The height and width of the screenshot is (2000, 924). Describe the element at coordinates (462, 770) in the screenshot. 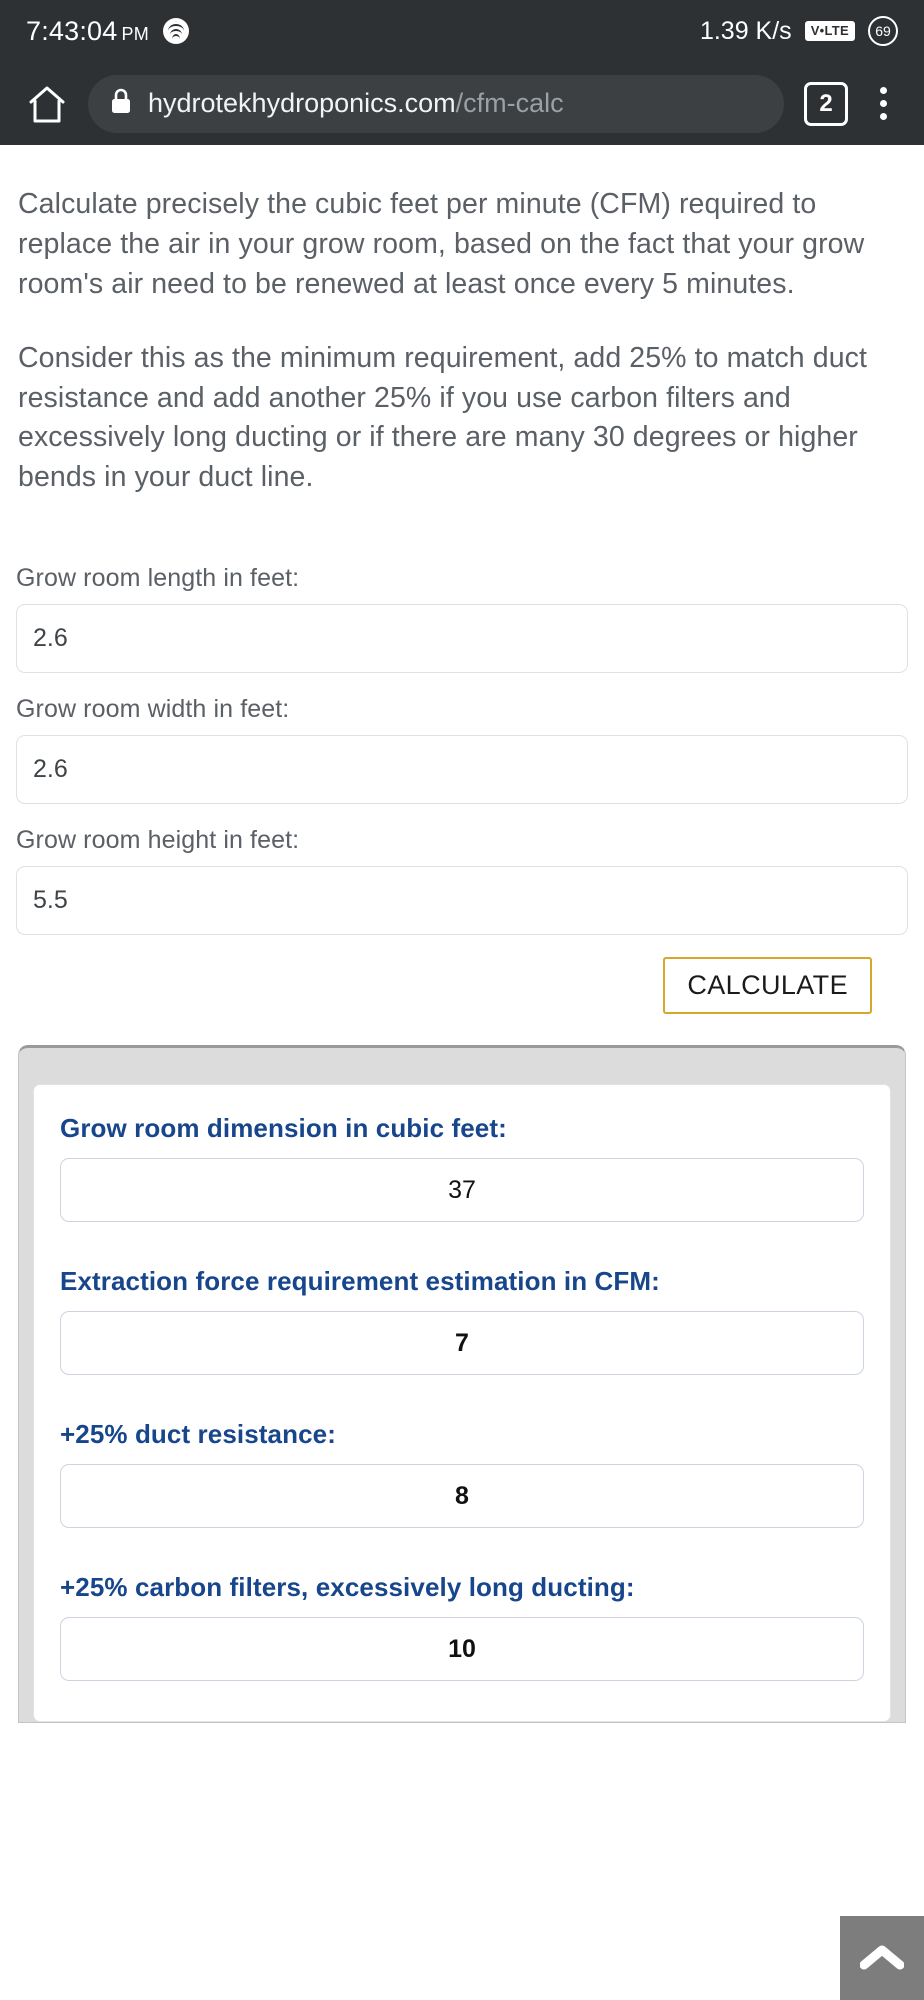

I see `input-width` at that location.